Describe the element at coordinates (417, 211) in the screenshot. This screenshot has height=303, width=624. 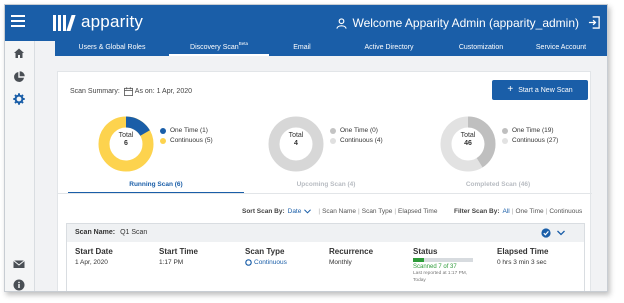
I see `sort-option-elapsed-time: Elapsed Time` at that location.